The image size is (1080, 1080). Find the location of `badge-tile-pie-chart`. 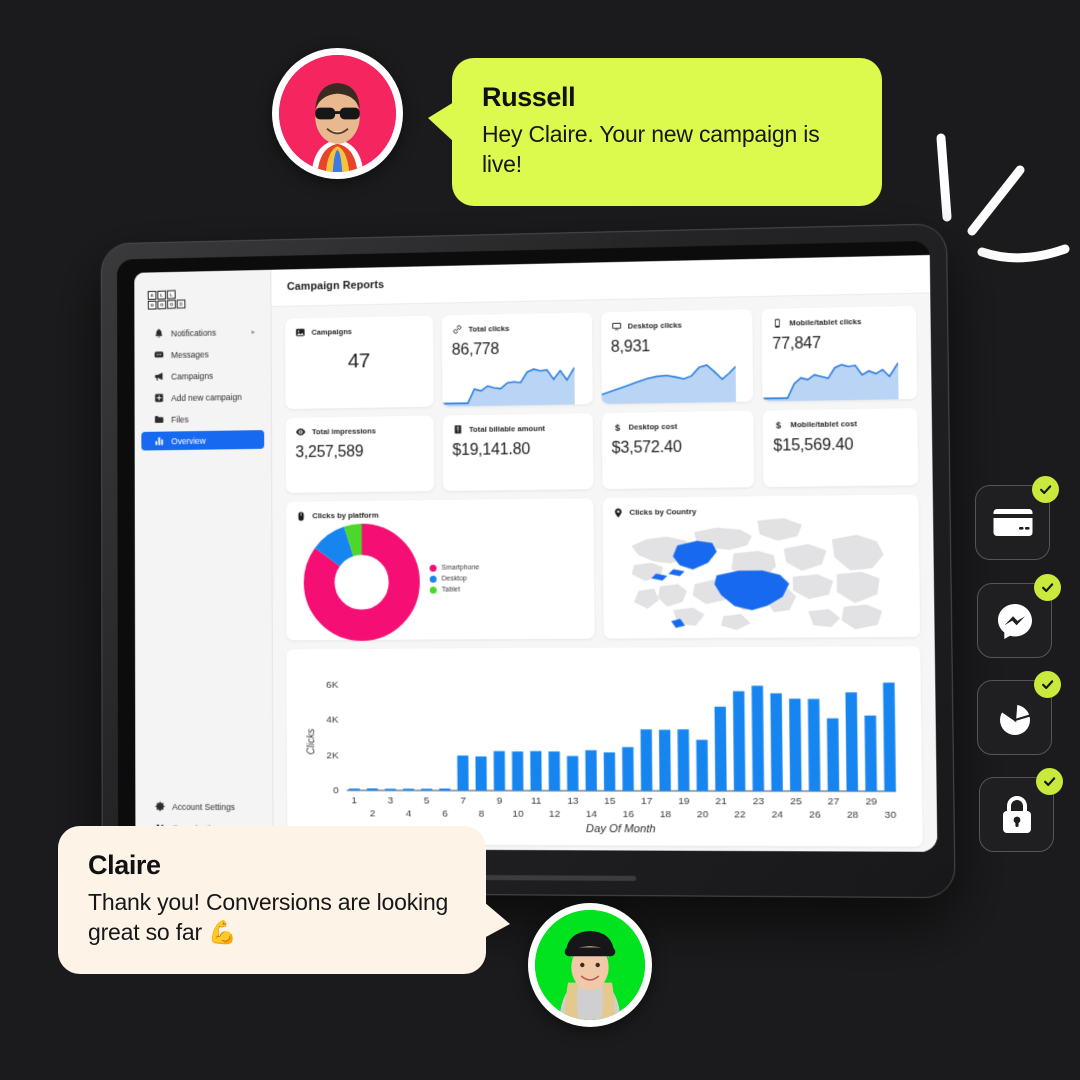

badge-tile-pie-chart is located at coordinates (1019, 713).